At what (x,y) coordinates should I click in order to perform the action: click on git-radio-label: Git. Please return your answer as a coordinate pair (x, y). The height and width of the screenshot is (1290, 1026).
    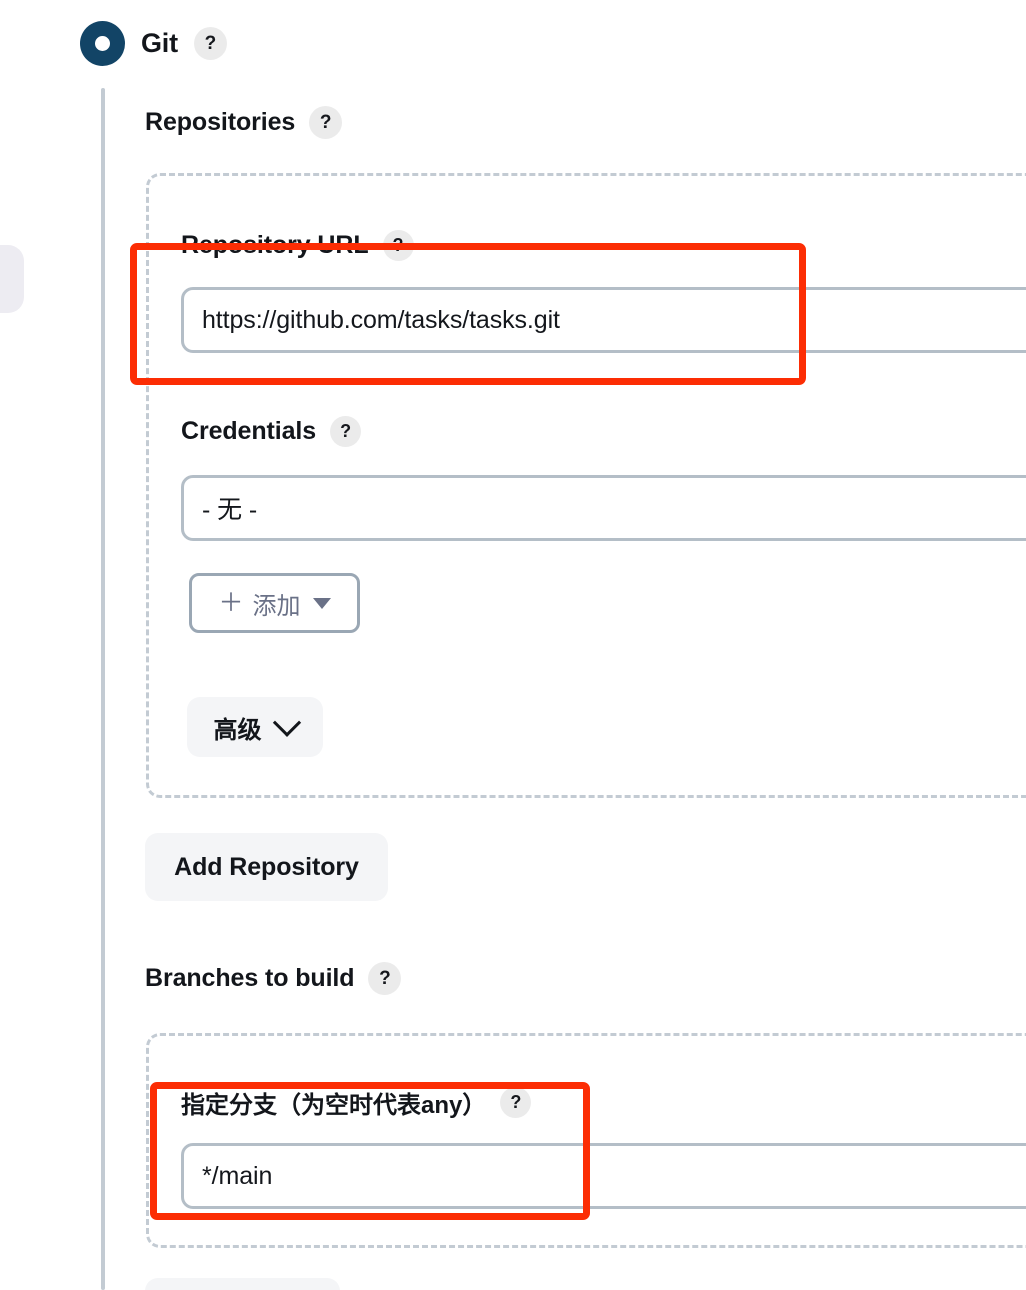
    Looking at the image, I should click on (159, 43).